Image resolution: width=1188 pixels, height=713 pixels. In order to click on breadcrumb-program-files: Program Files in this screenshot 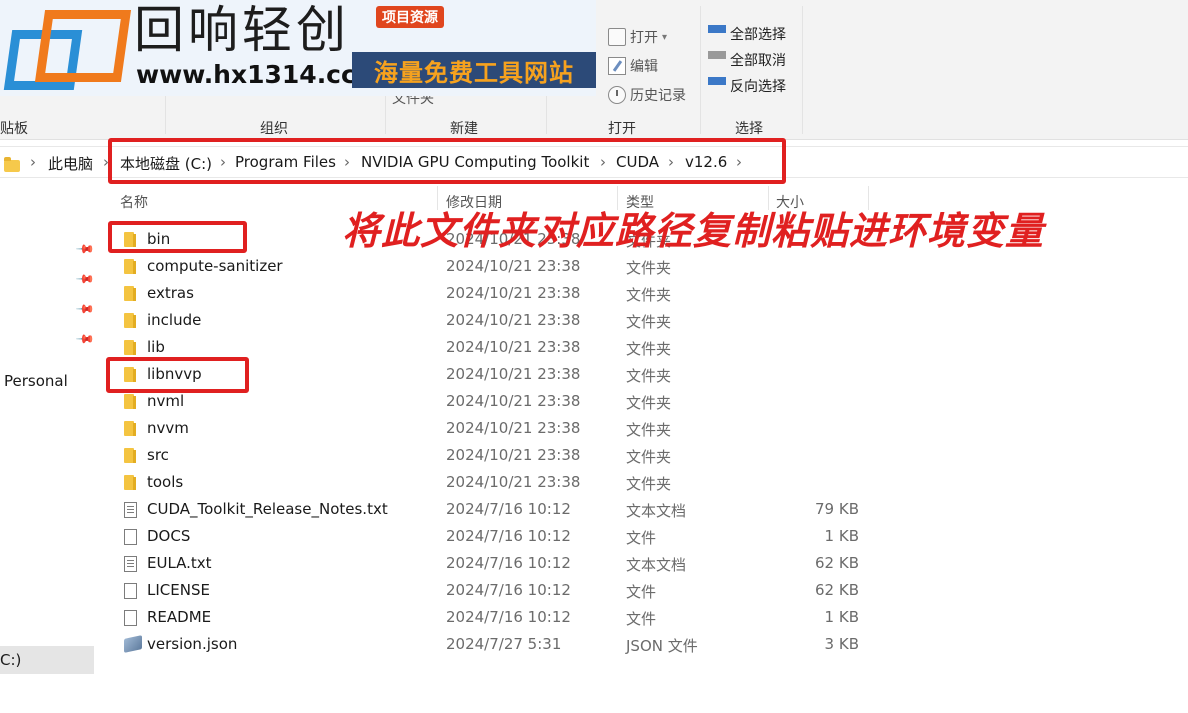, I will do `click(285, 162)`.